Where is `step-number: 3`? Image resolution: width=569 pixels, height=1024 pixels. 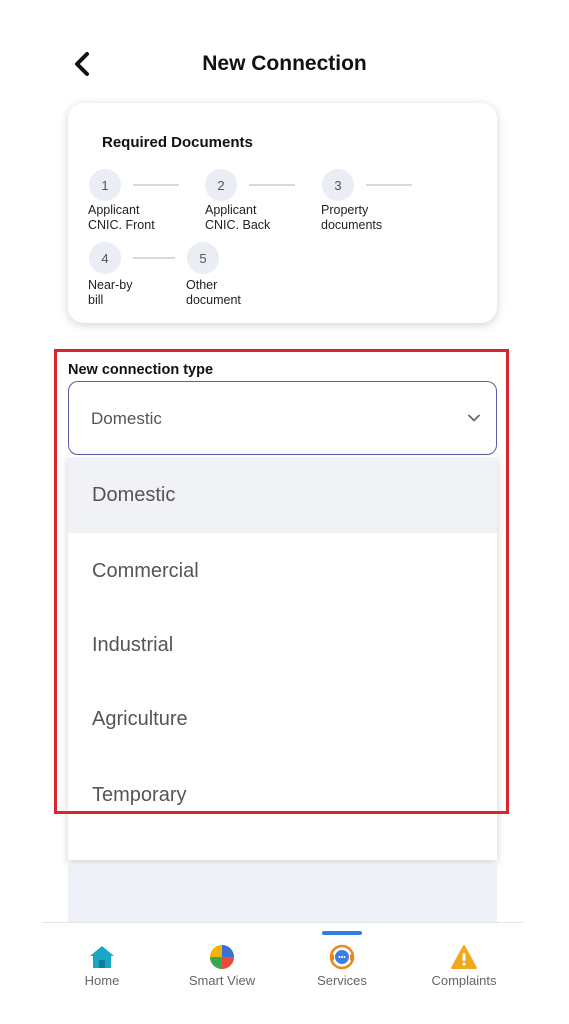
step-number: 3 is located at coordinates (338, 185).